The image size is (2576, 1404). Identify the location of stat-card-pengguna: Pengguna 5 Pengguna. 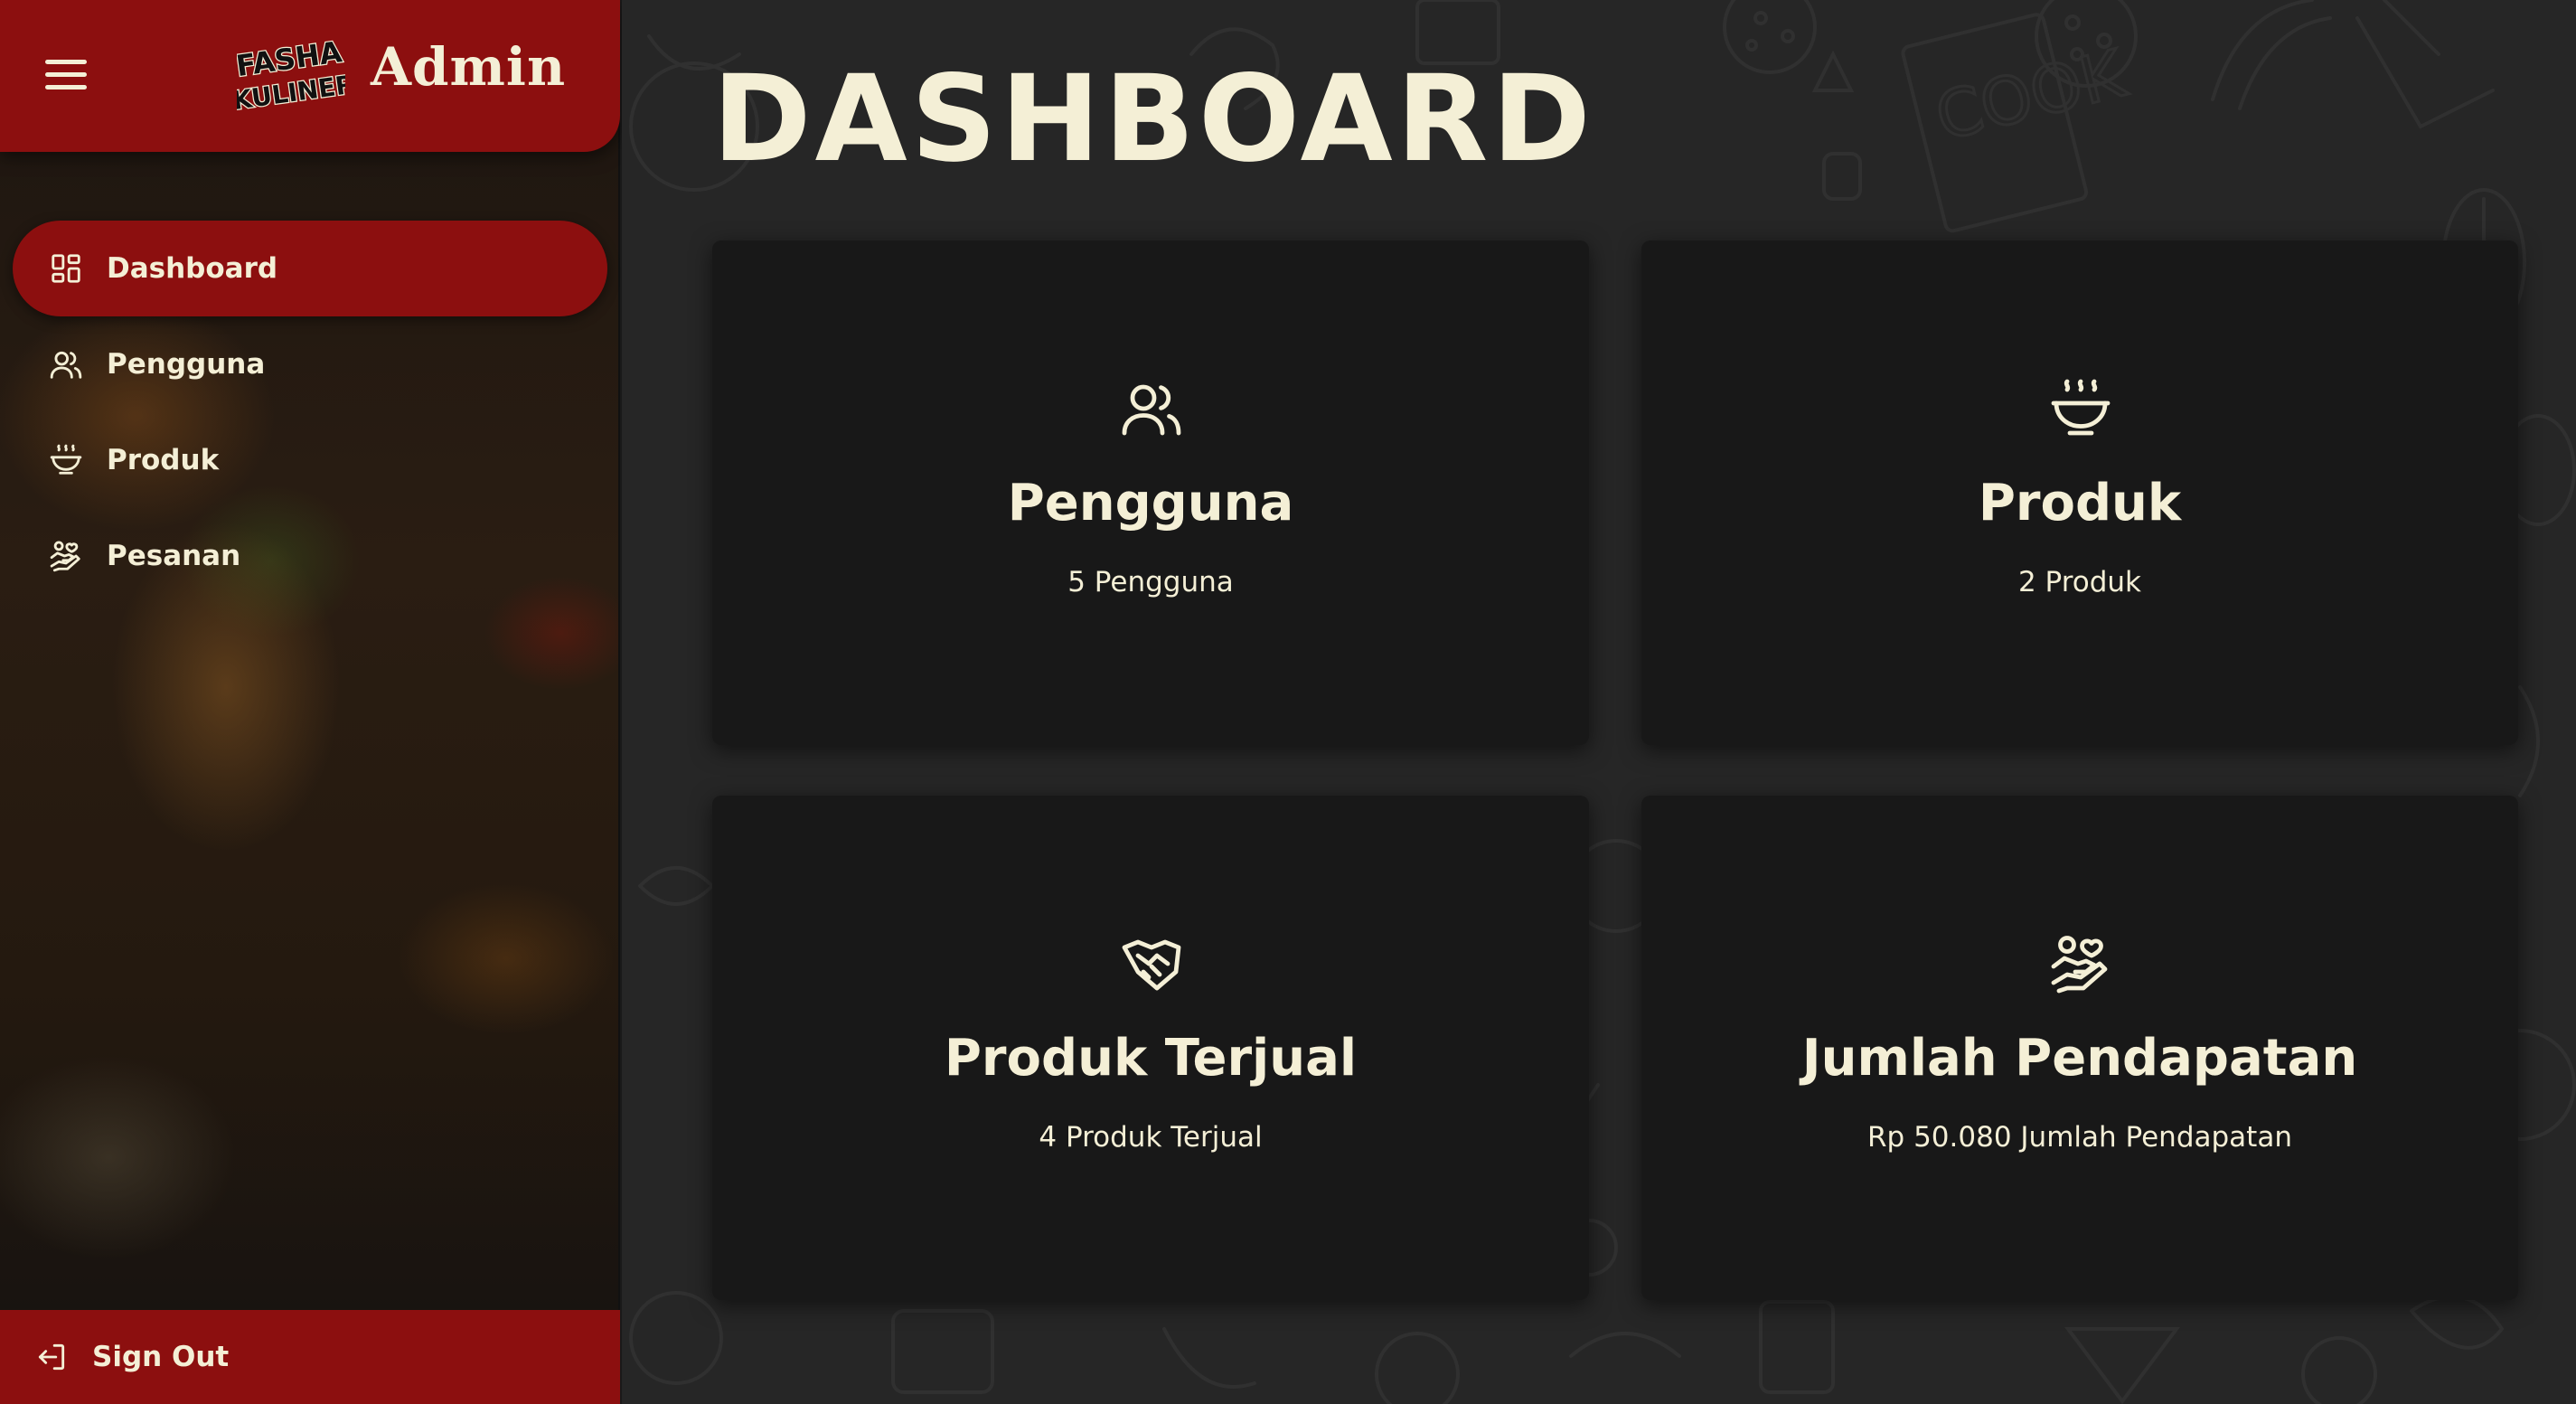
(1150, 492).